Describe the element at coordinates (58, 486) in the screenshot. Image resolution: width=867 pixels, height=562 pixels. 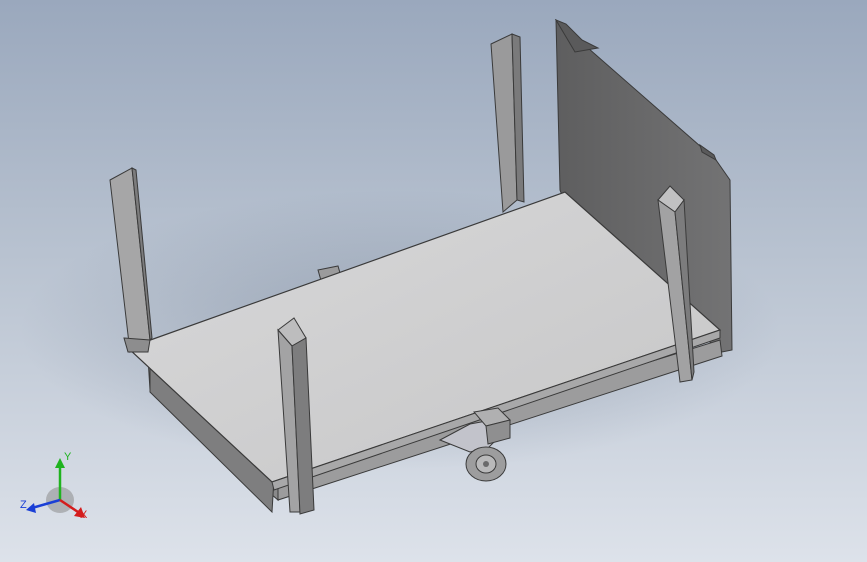
I see `reference-triad: Y Z X` at that location.